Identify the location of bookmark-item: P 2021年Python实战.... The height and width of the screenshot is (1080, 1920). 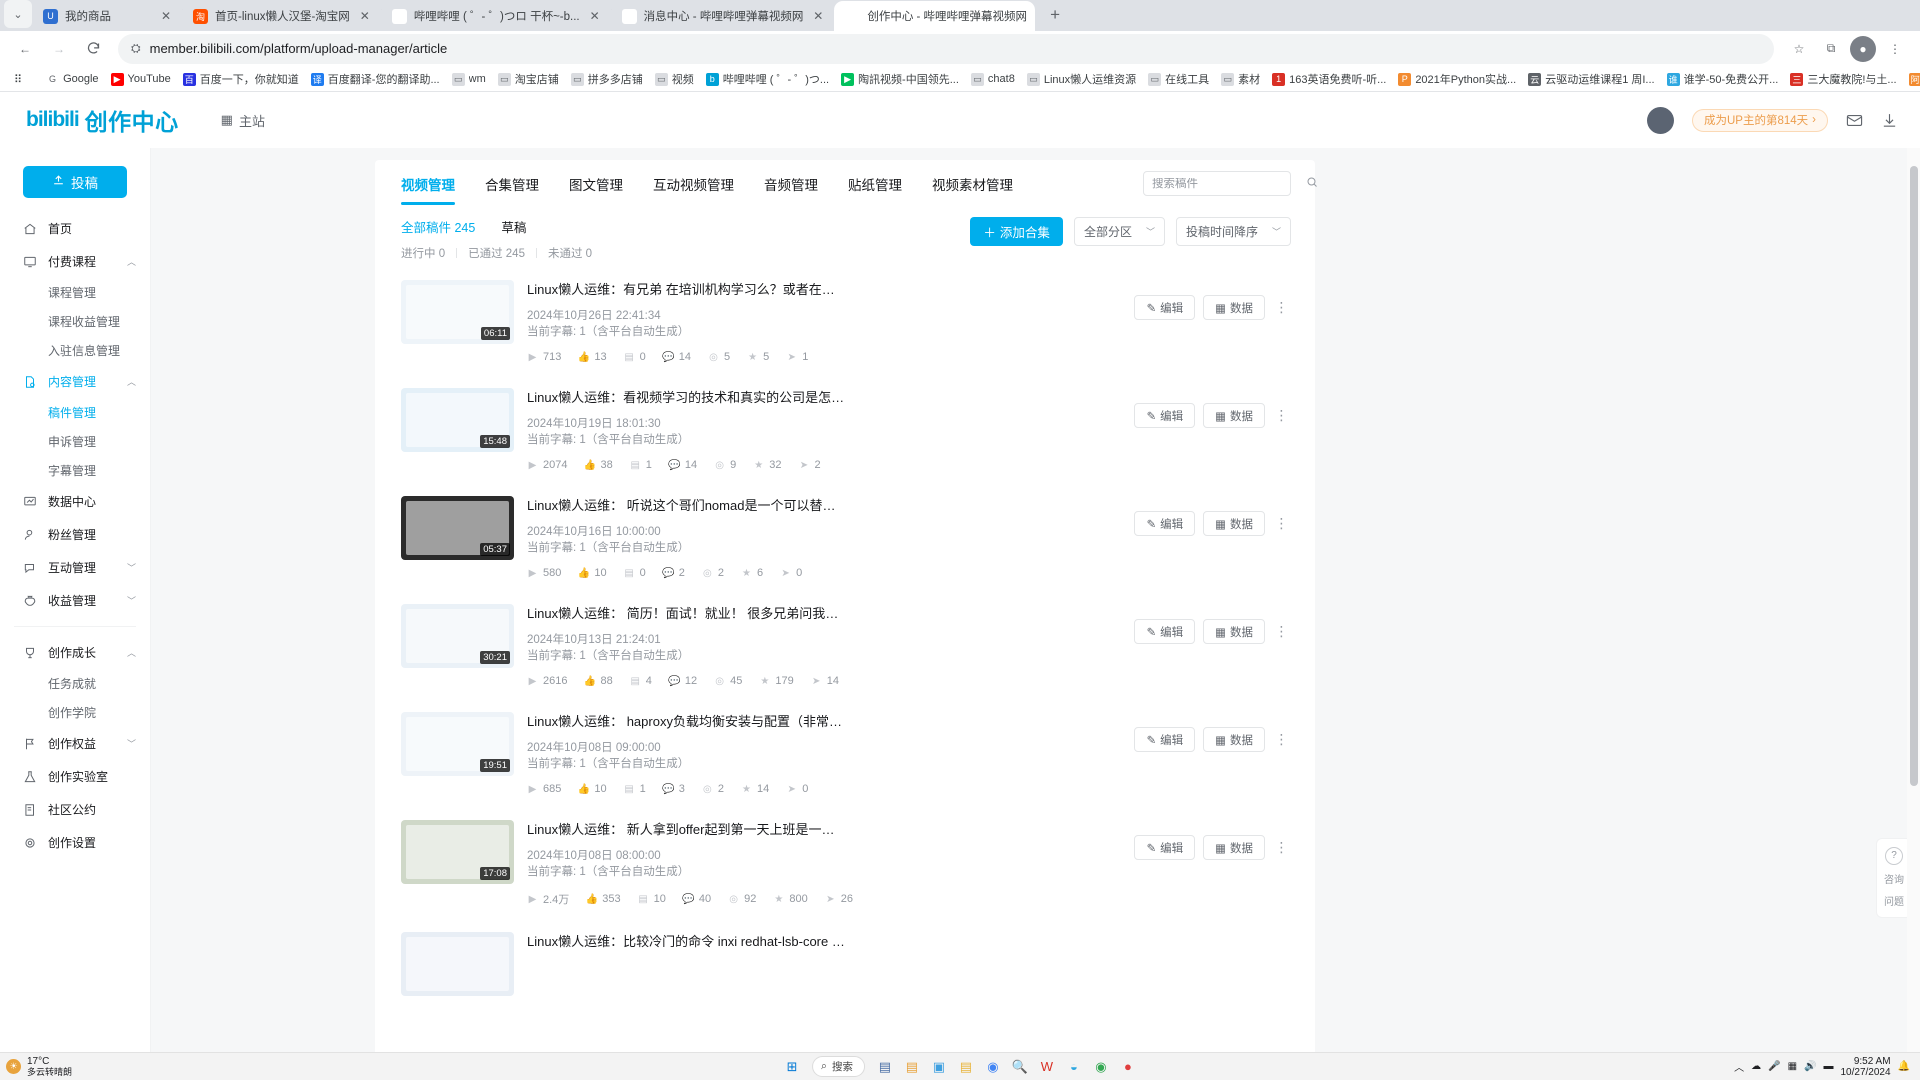
(1457, 79).